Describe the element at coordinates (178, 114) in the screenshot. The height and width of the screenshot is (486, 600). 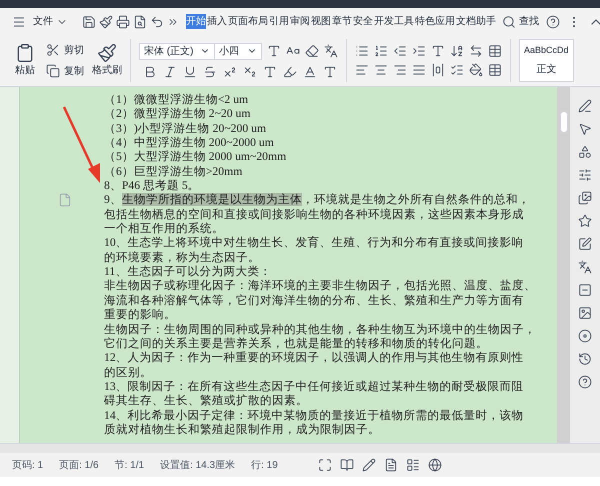
I see `document-line: （2）微型浮游生物 2~20 um` at that location.